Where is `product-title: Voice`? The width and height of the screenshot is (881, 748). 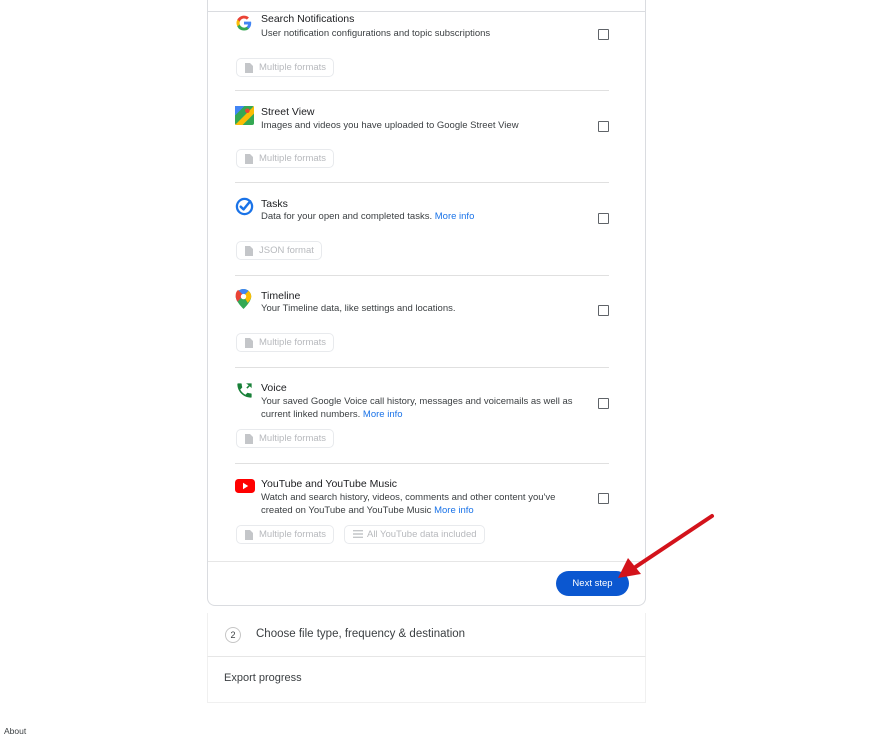 product-title: Voice is located at coordinates (274, 388).